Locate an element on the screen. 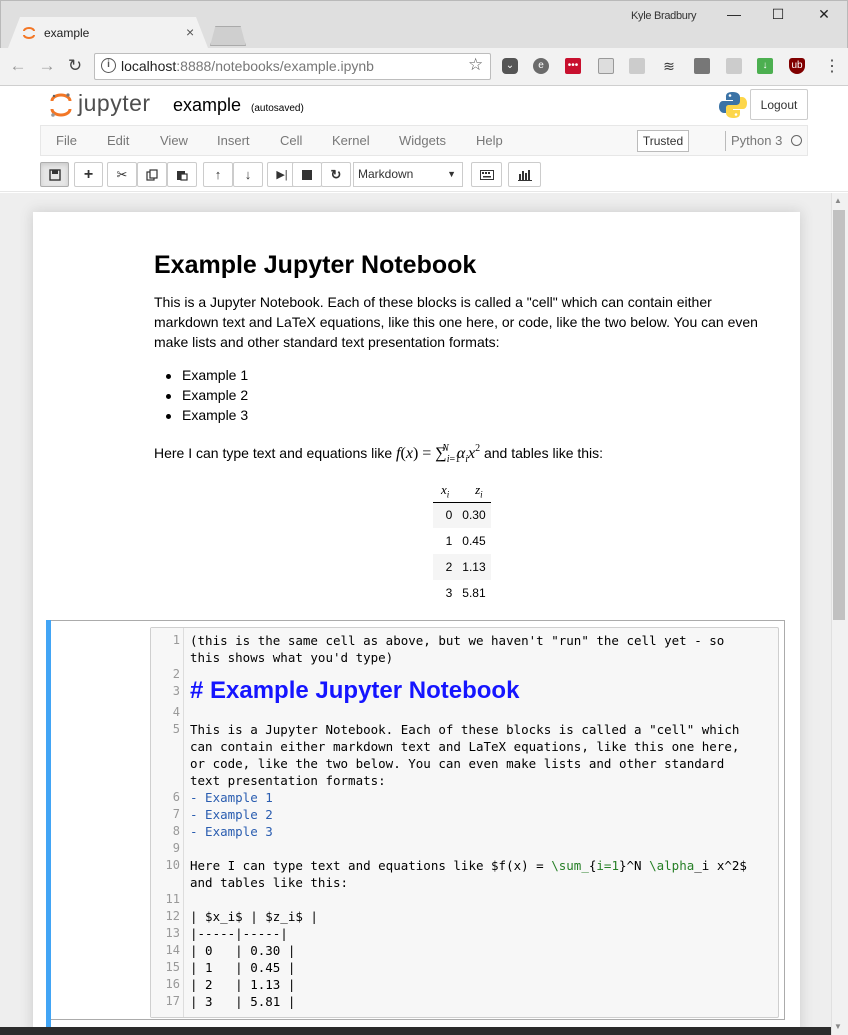 Image resolution: width=848 pixels, height=1035 pixels. stop-icon is located at coordinates (307, 174).